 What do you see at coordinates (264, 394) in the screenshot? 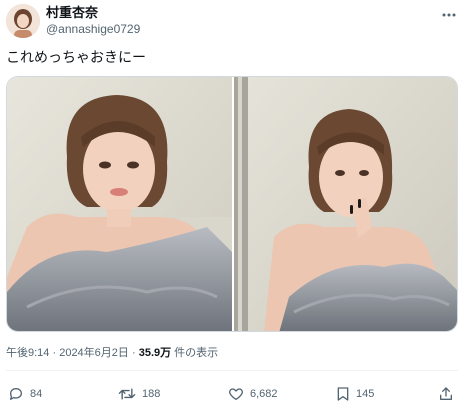
I see `like-count: 6,682` at bounding box center [264, 394].